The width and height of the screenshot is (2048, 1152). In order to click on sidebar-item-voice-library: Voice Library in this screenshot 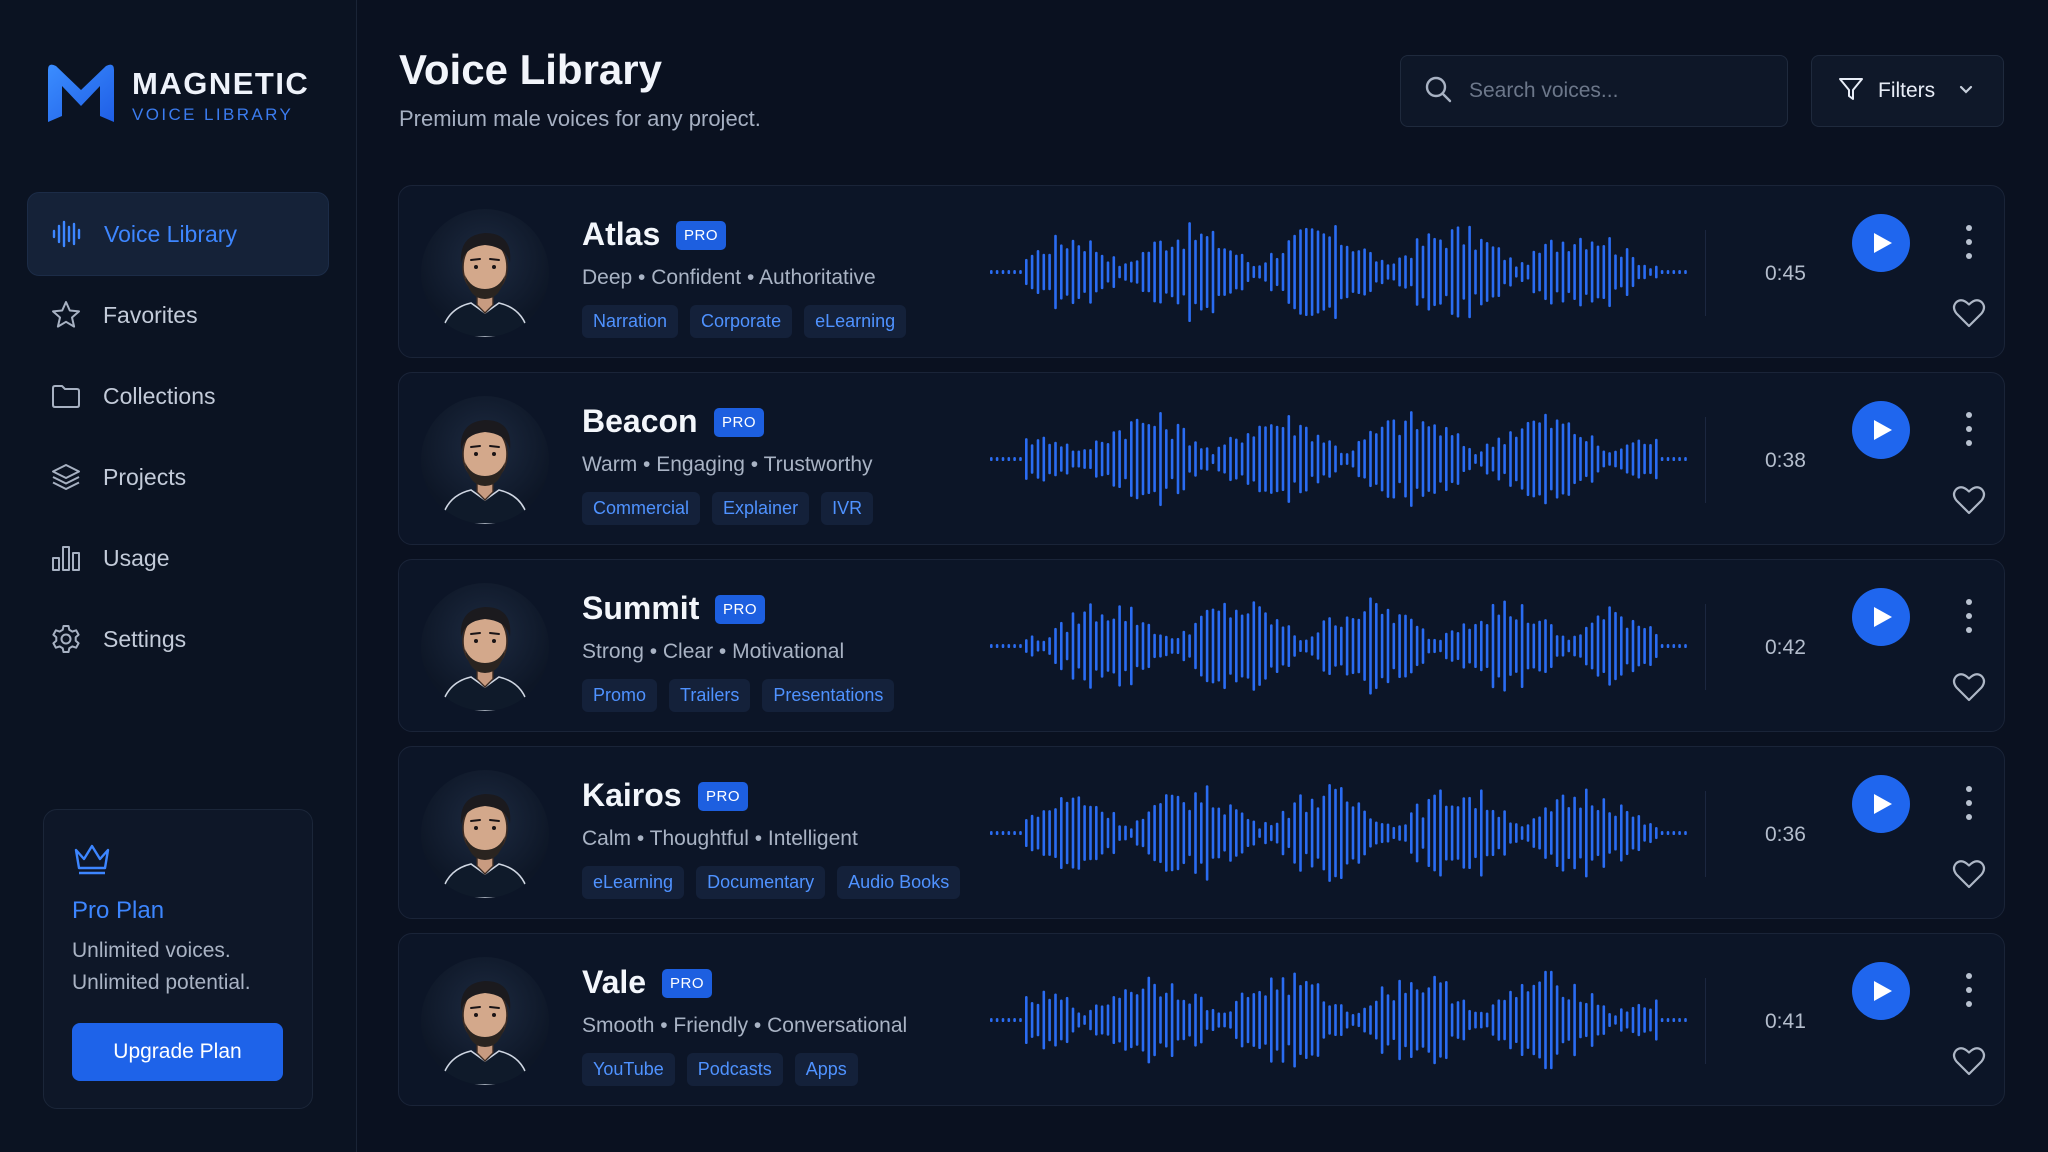, I will do `click(178, 234)`.